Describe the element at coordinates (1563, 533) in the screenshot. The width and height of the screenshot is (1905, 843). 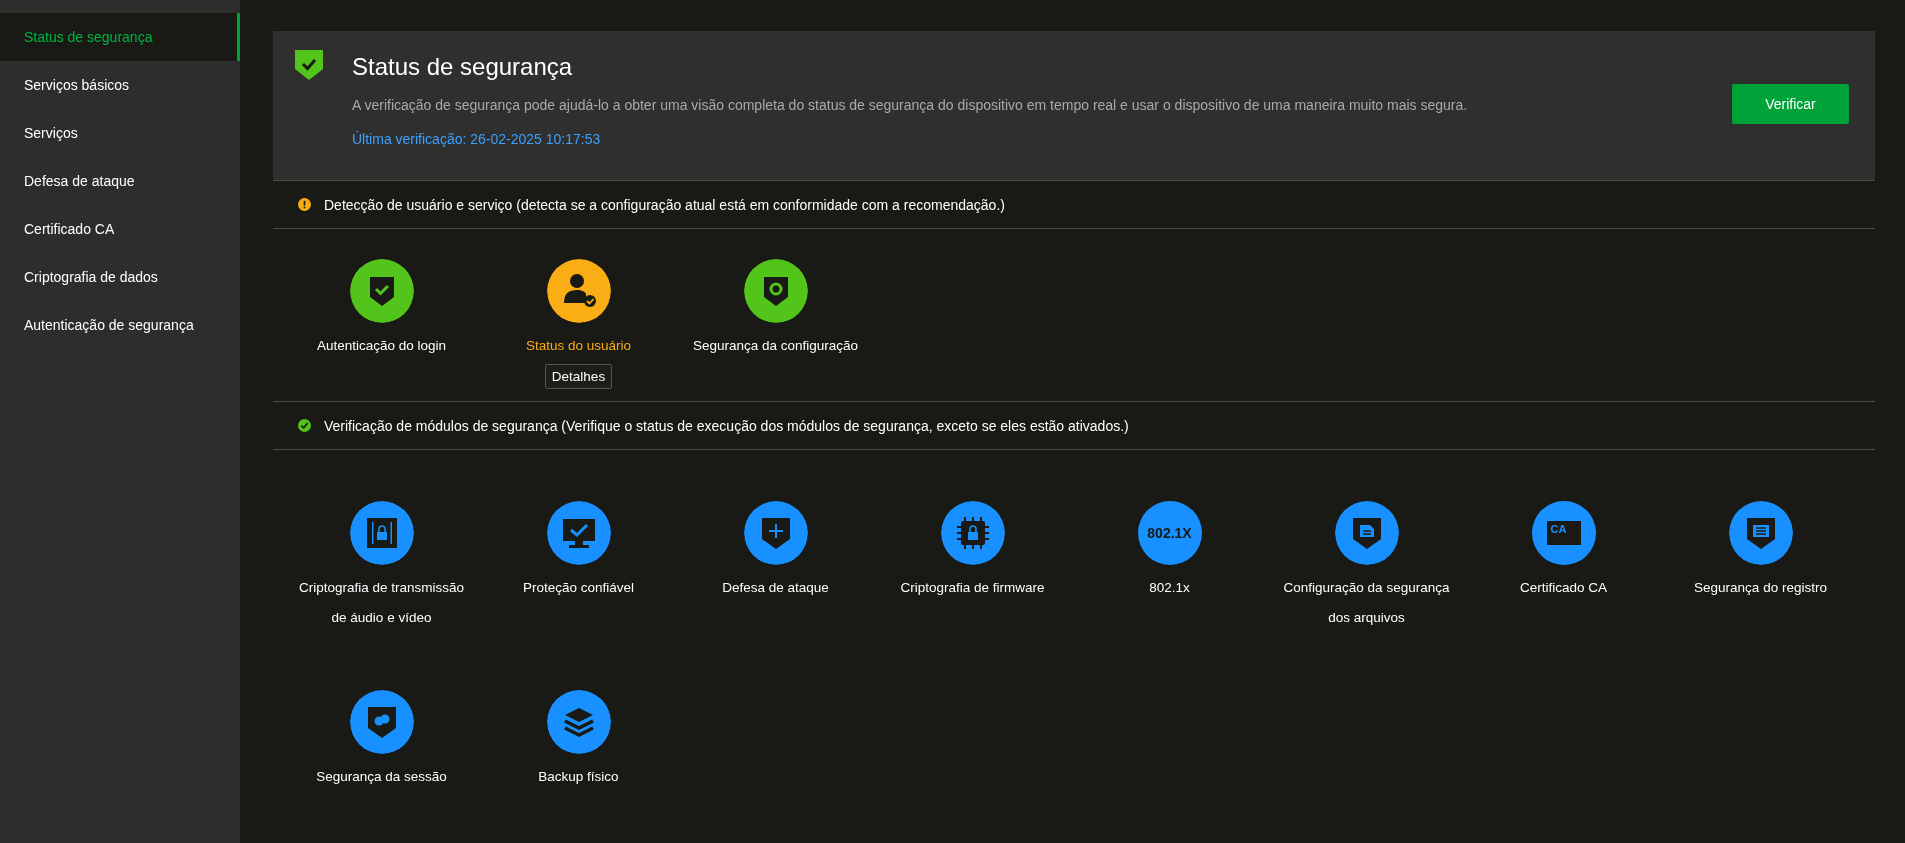
I see `certificate-icon: CA` at that location.